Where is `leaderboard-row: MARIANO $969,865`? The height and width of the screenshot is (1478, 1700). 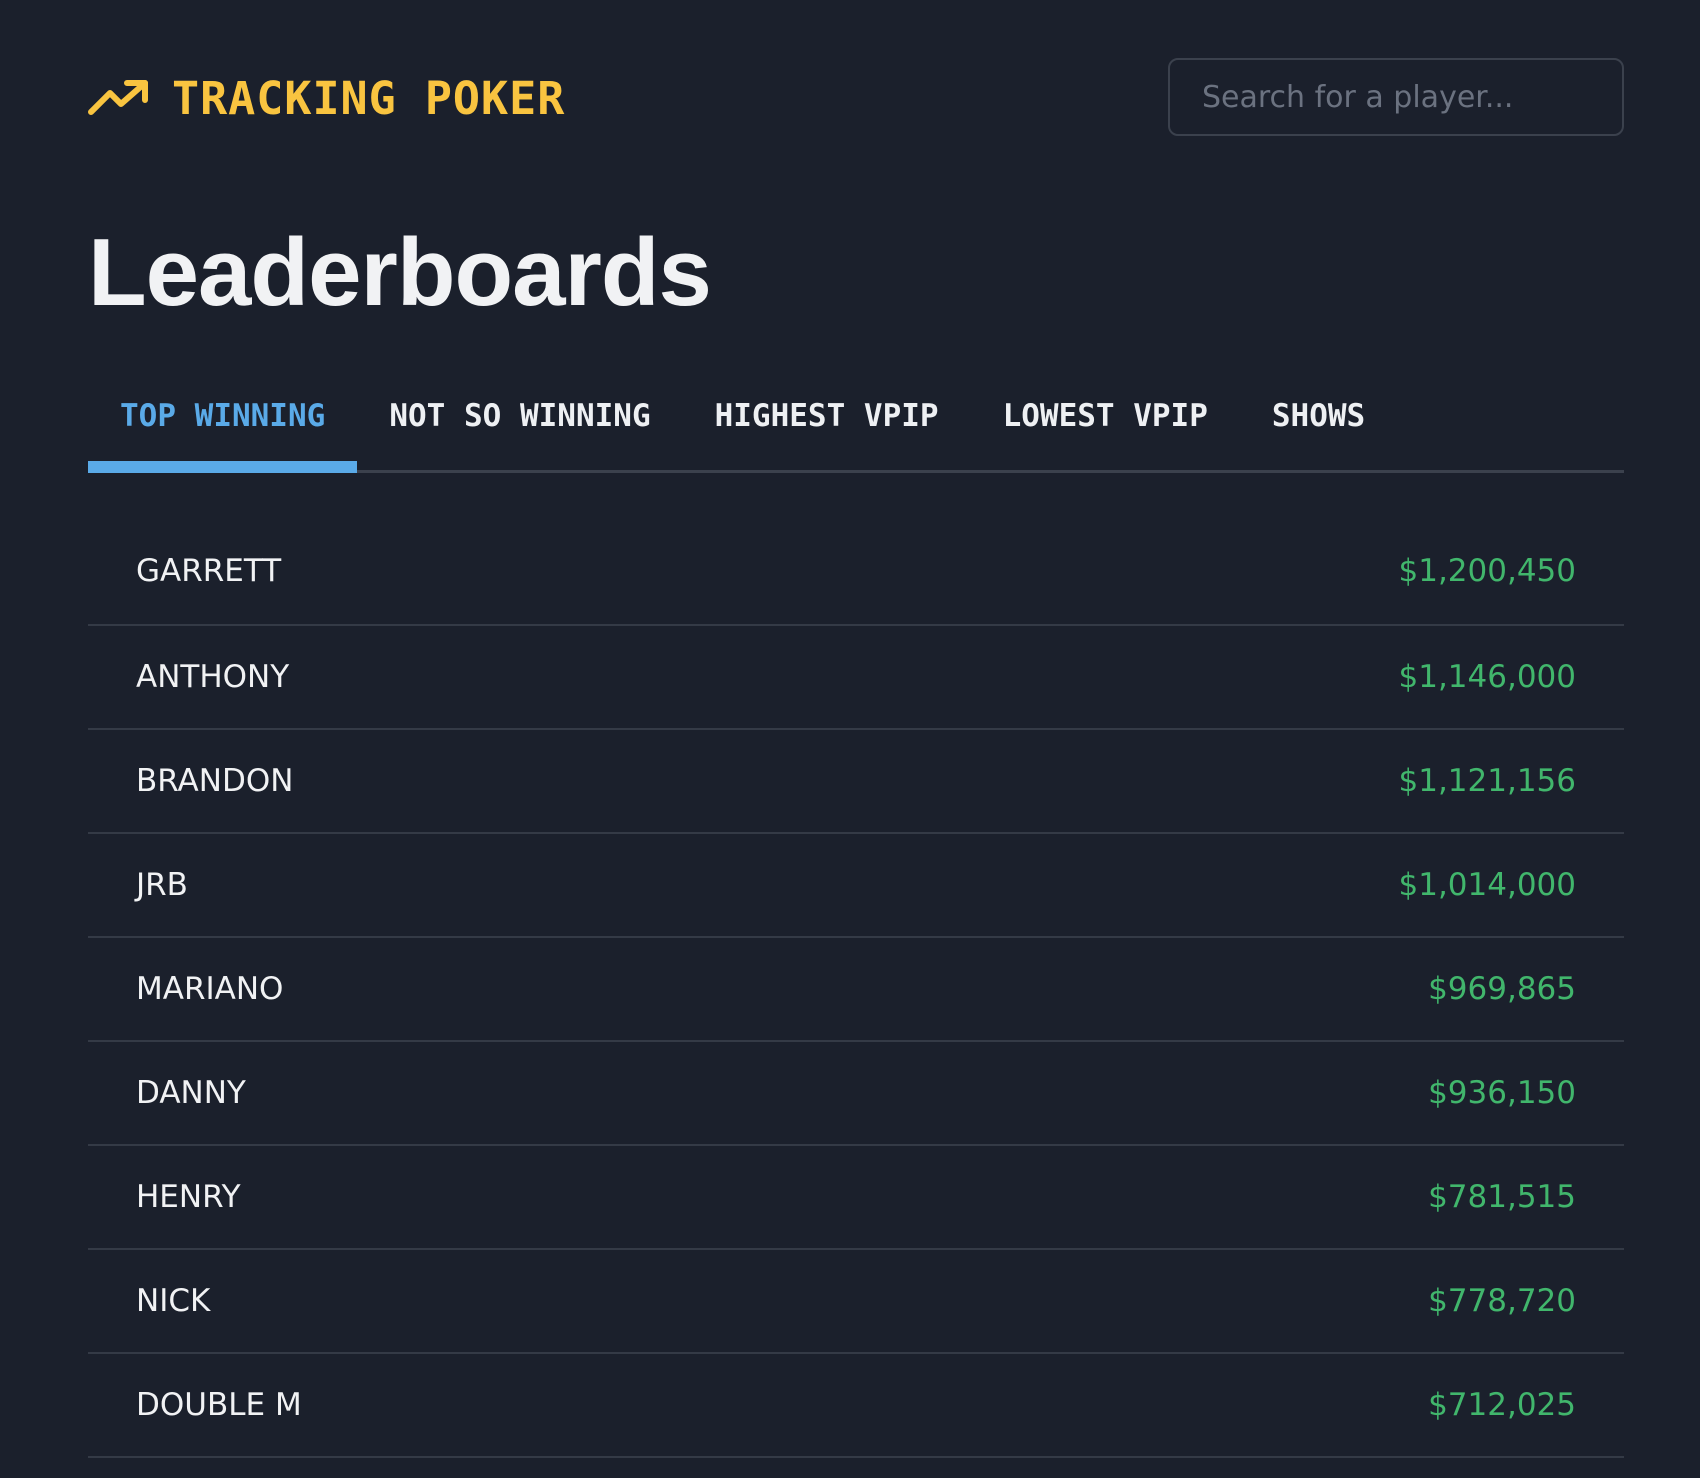 leaderboard-row: MARIANO $969,865 is located at coordinates (856, 990).